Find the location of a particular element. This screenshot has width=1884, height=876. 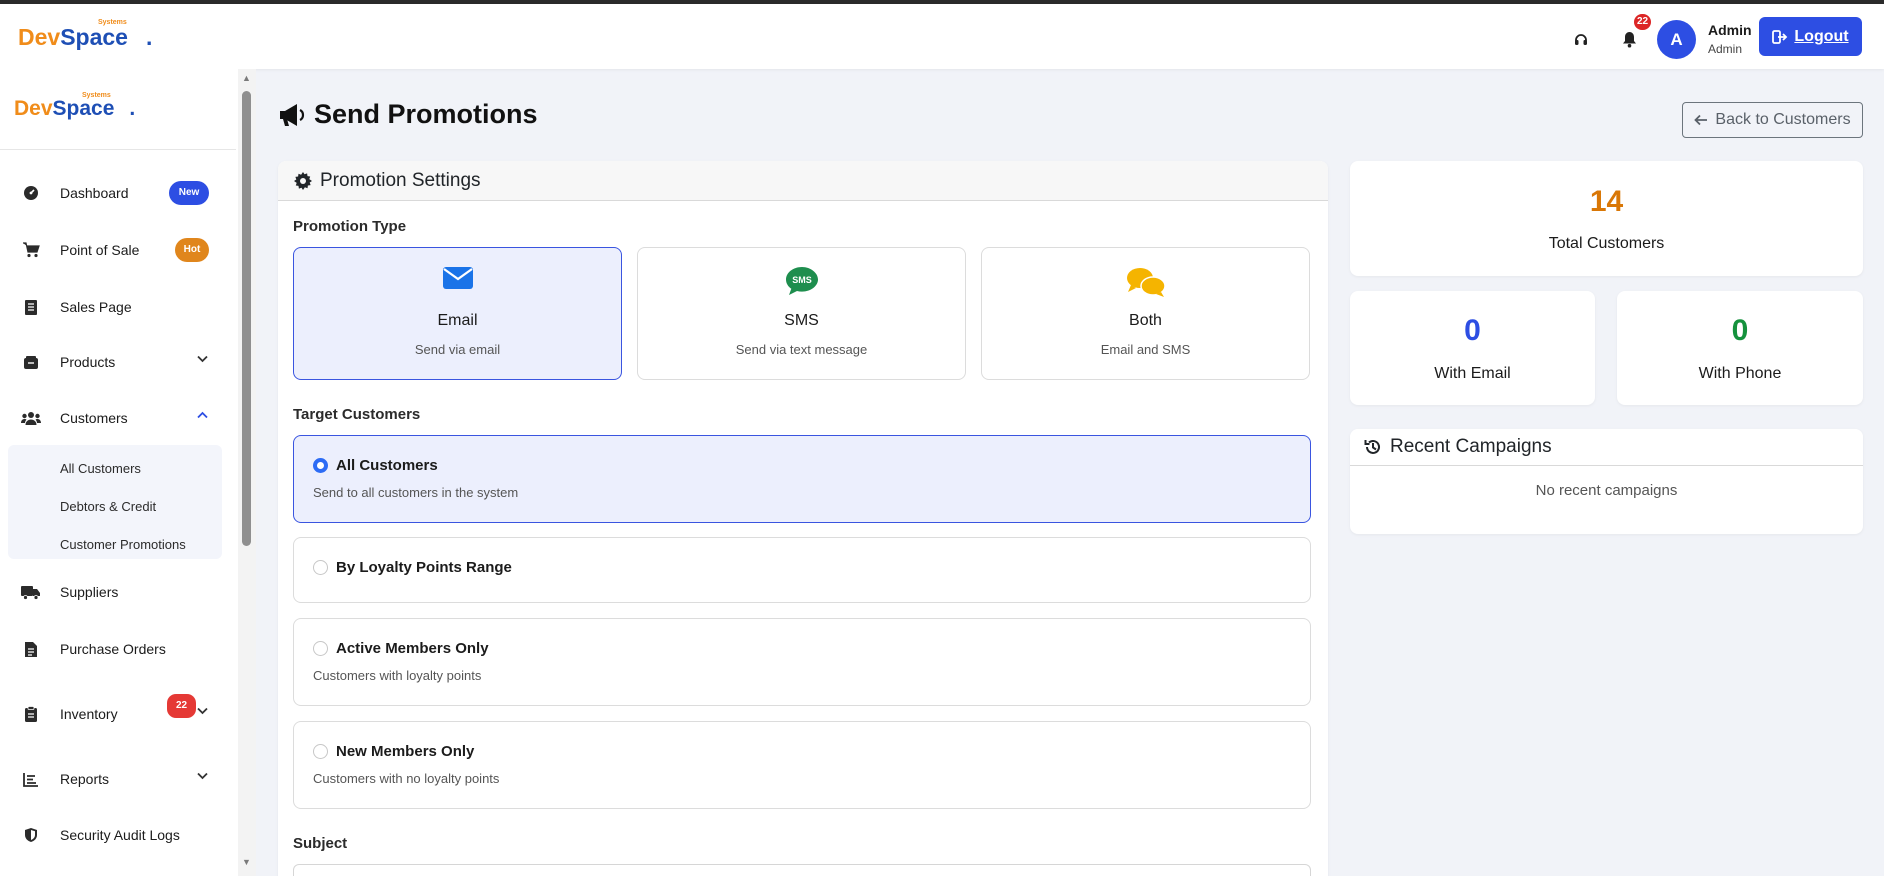

type-title: Both is located at coordinates (1145, 320).